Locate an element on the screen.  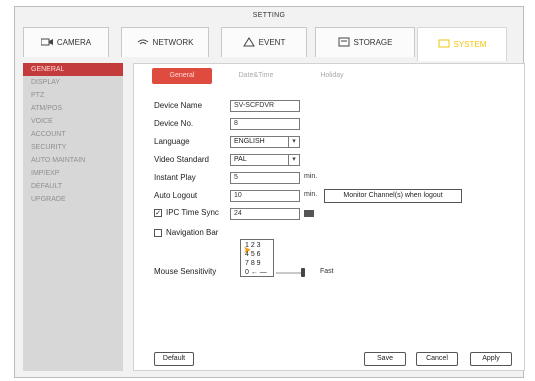
keypad-row: 7 8 9 is located at coordinates (253, 263).